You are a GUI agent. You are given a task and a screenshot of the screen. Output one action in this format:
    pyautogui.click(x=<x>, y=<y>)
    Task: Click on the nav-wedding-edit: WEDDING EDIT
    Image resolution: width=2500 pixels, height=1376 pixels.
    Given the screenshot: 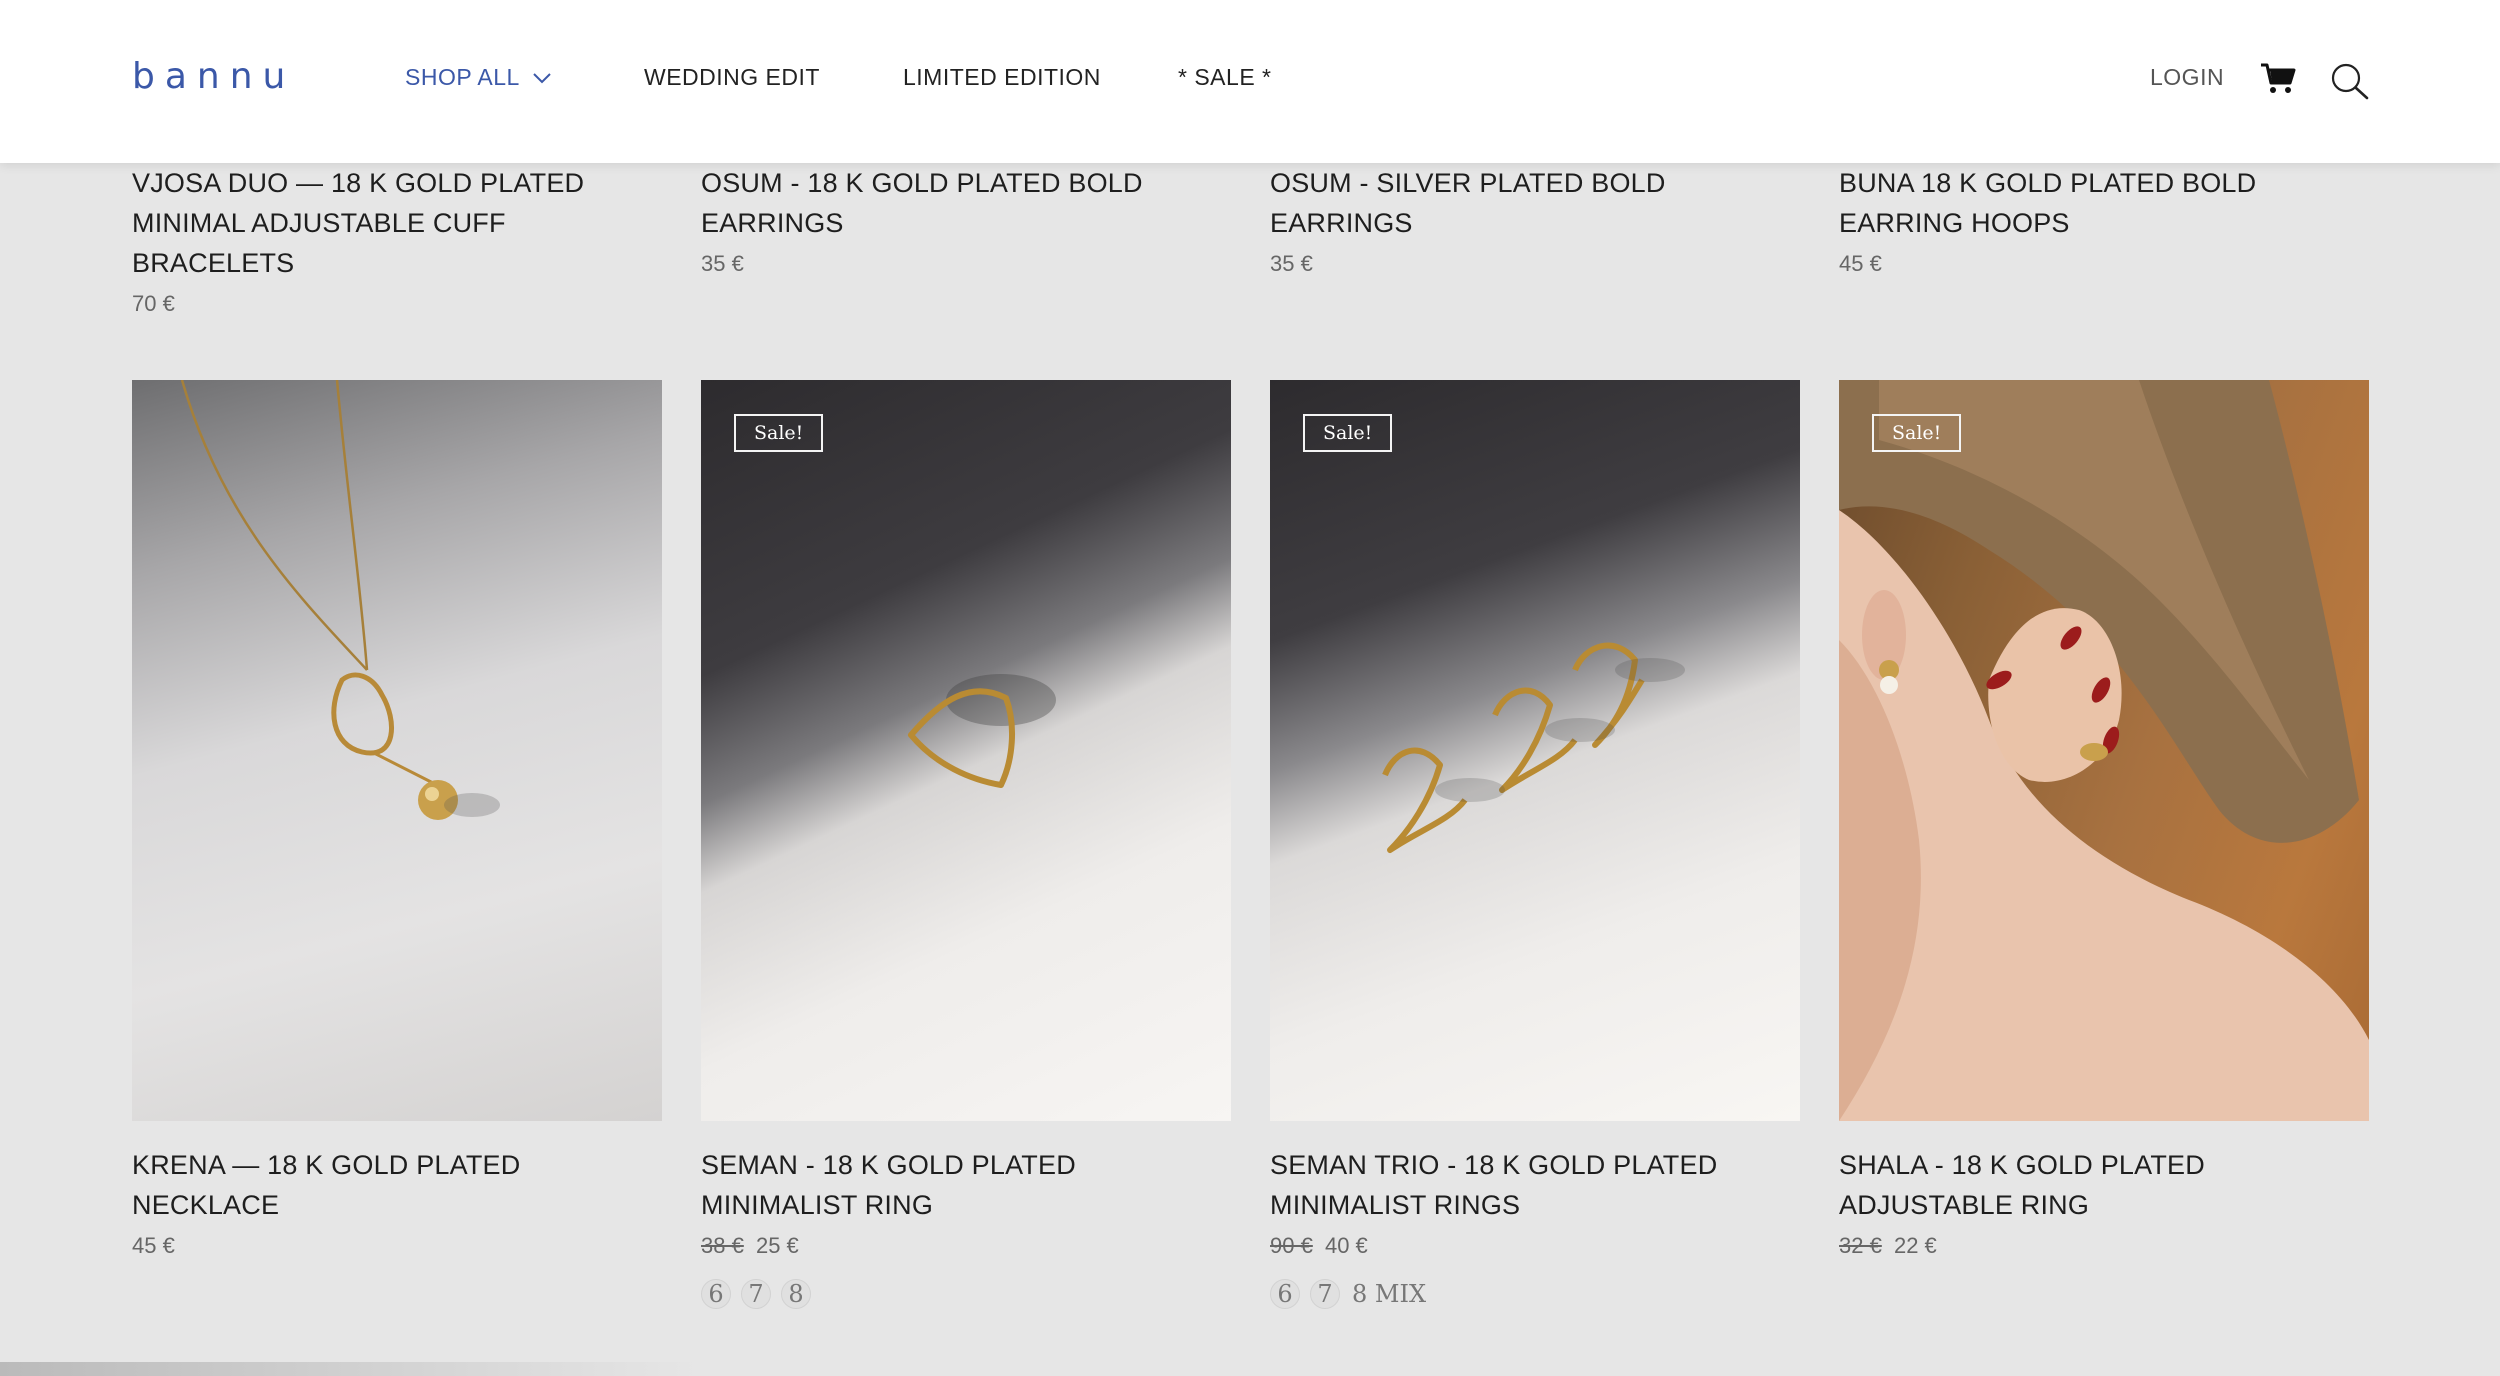 What is the action you would take?
    pyautogui.click(x=732, y=77)
    